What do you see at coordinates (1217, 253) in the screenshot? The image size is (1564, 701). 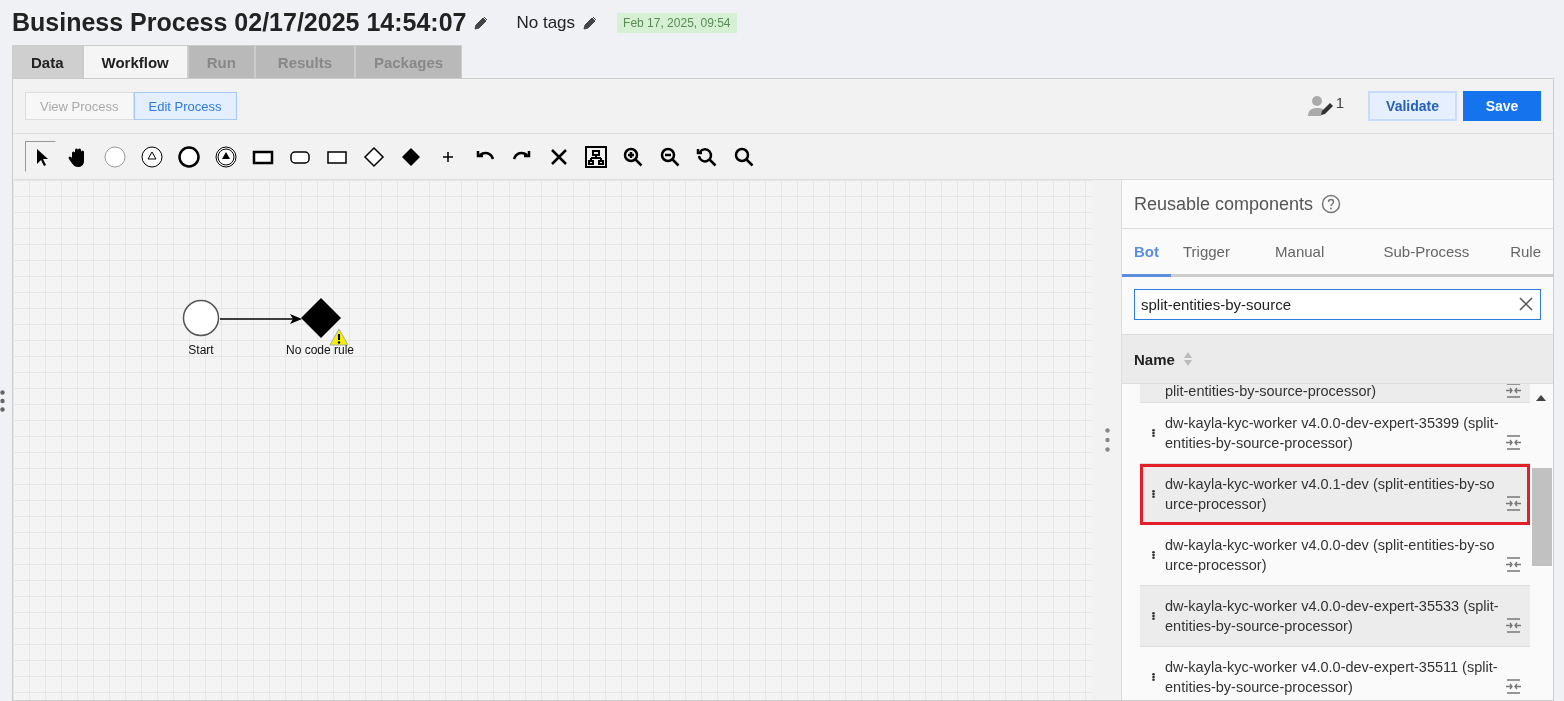 I see `panel-tab: Trigger` at bounding box center [1217, 253].